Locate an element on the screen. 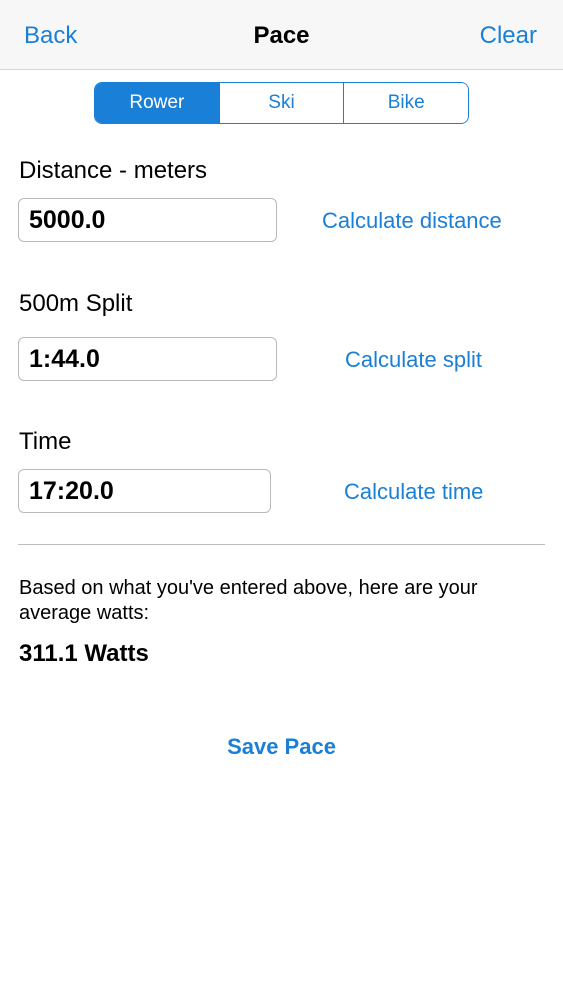  segment-ski: Ski is located at coordinates (282, 103).